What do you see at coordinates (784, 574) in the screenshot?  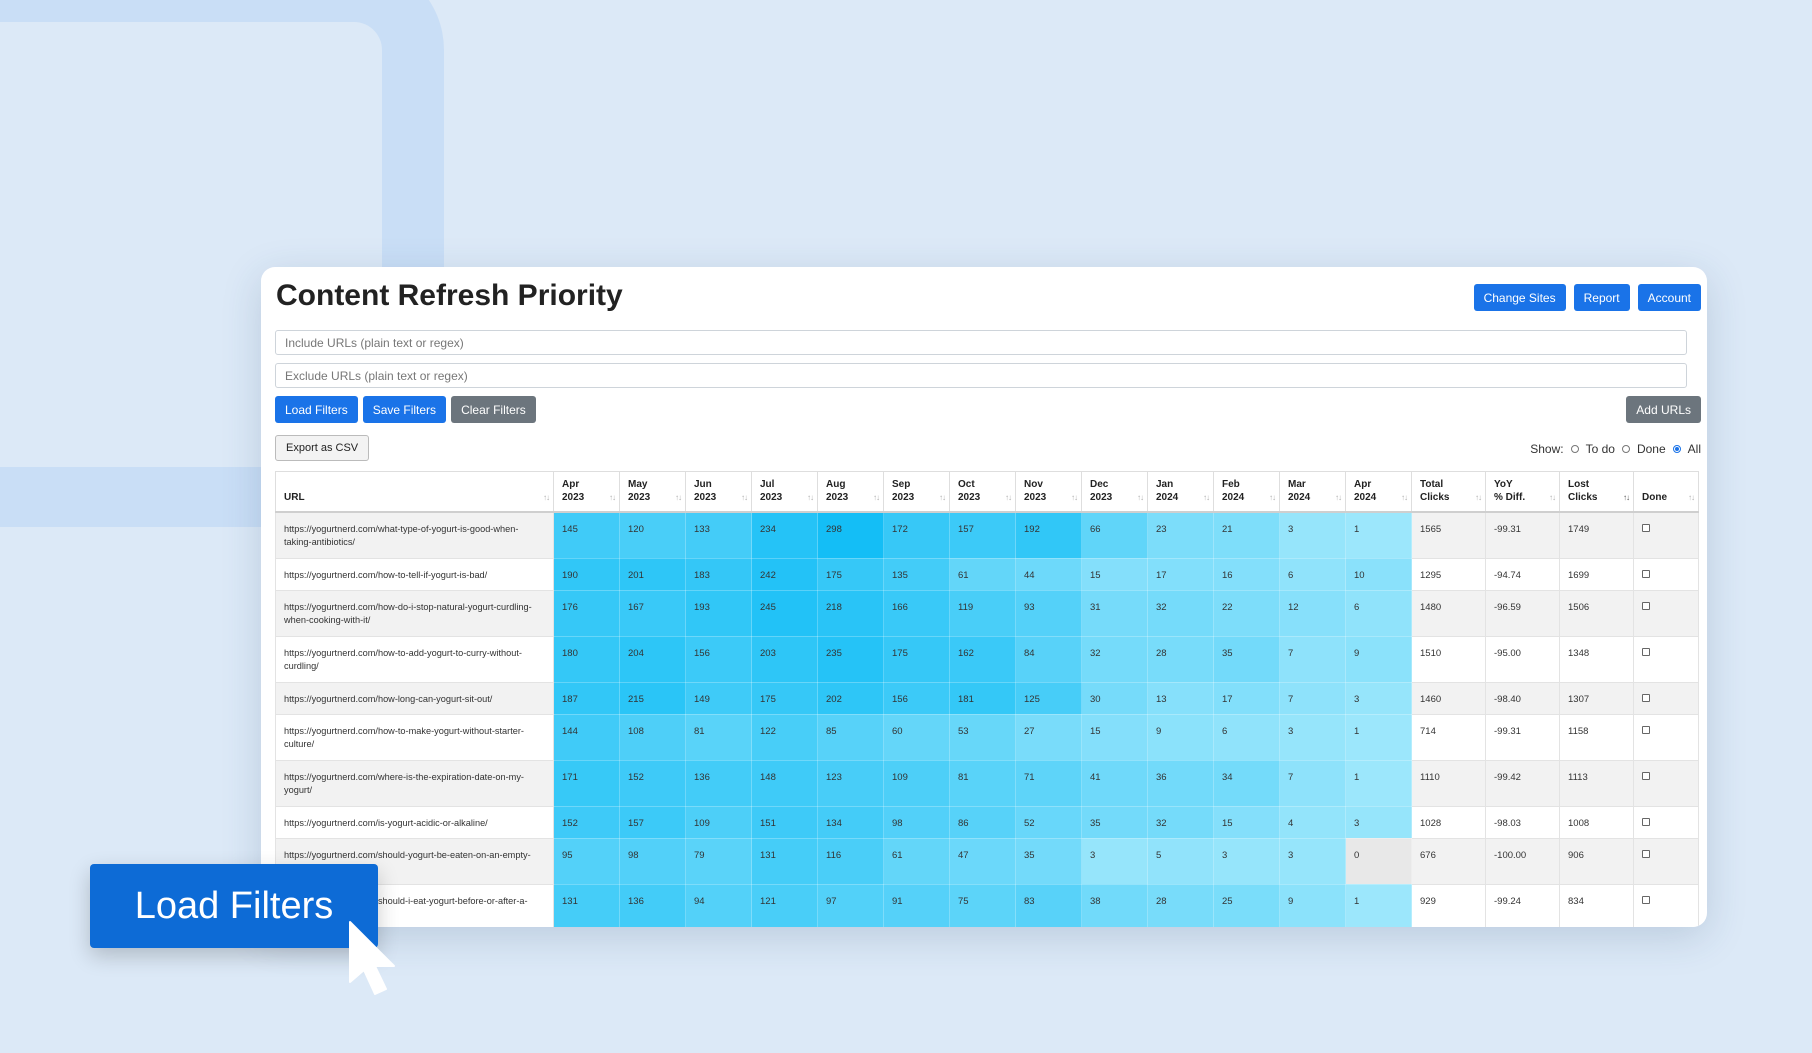 I see `month-clicks-cell: 242` at bounding box center [784, 574].